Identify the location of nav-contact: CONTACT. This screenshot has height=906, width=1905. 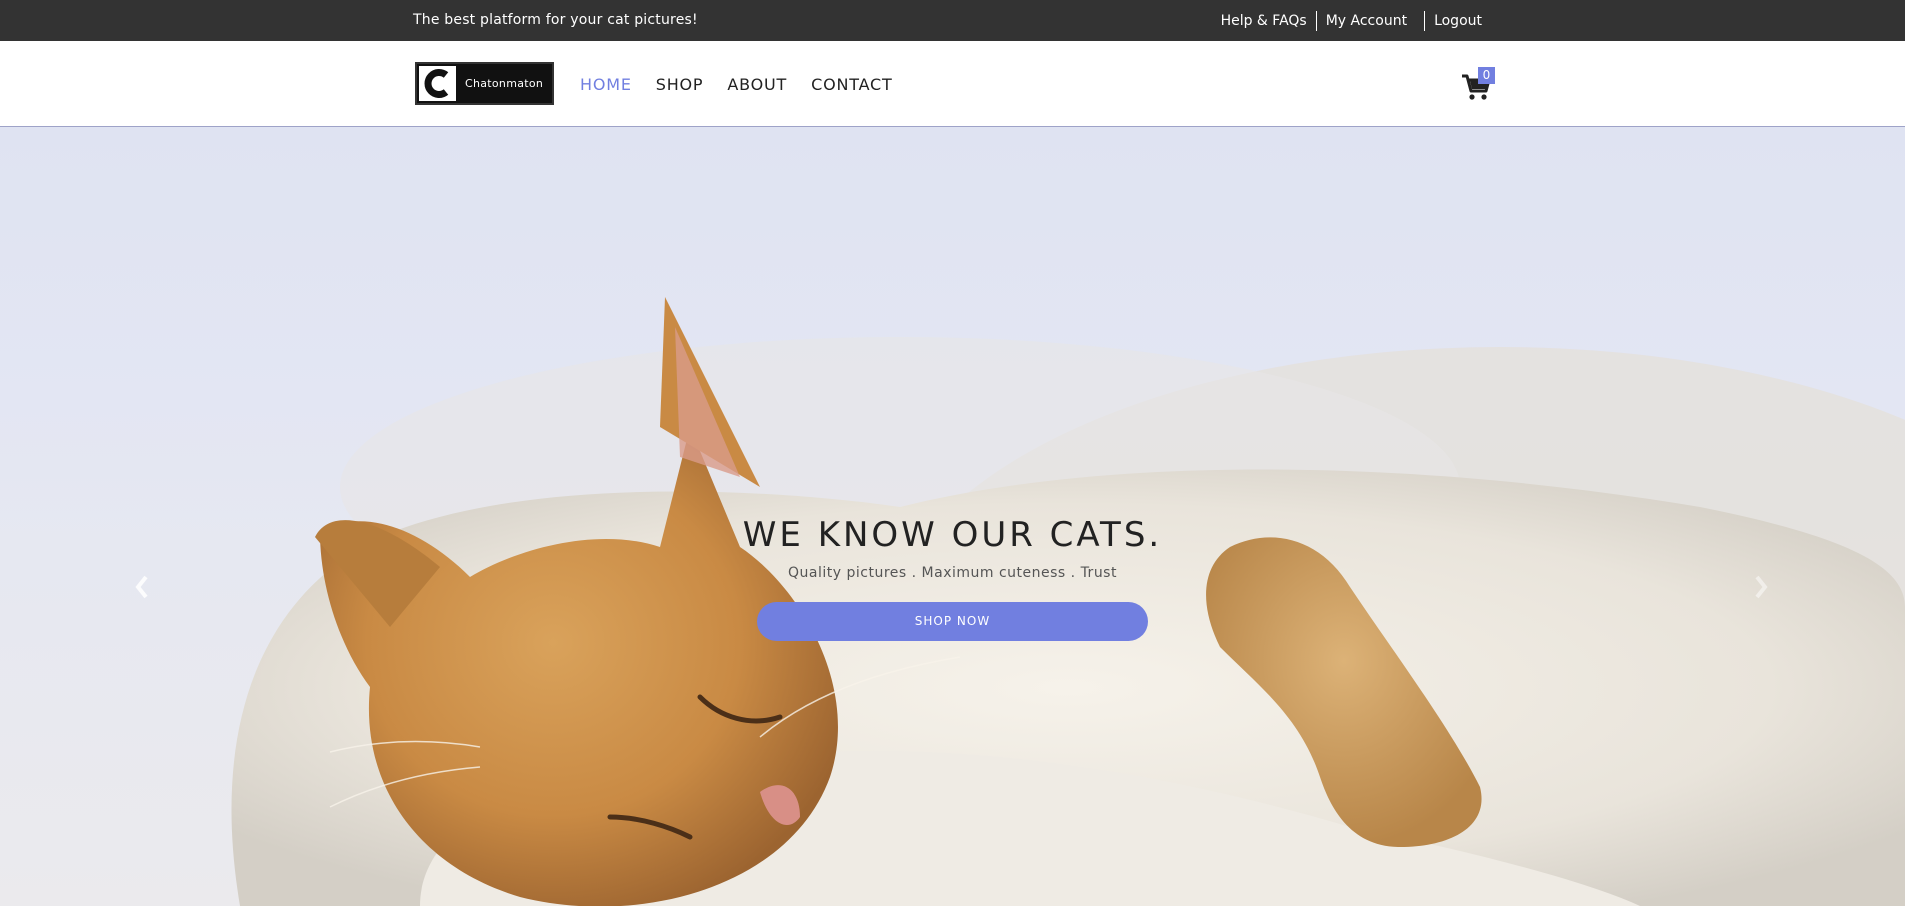
(851, 84).